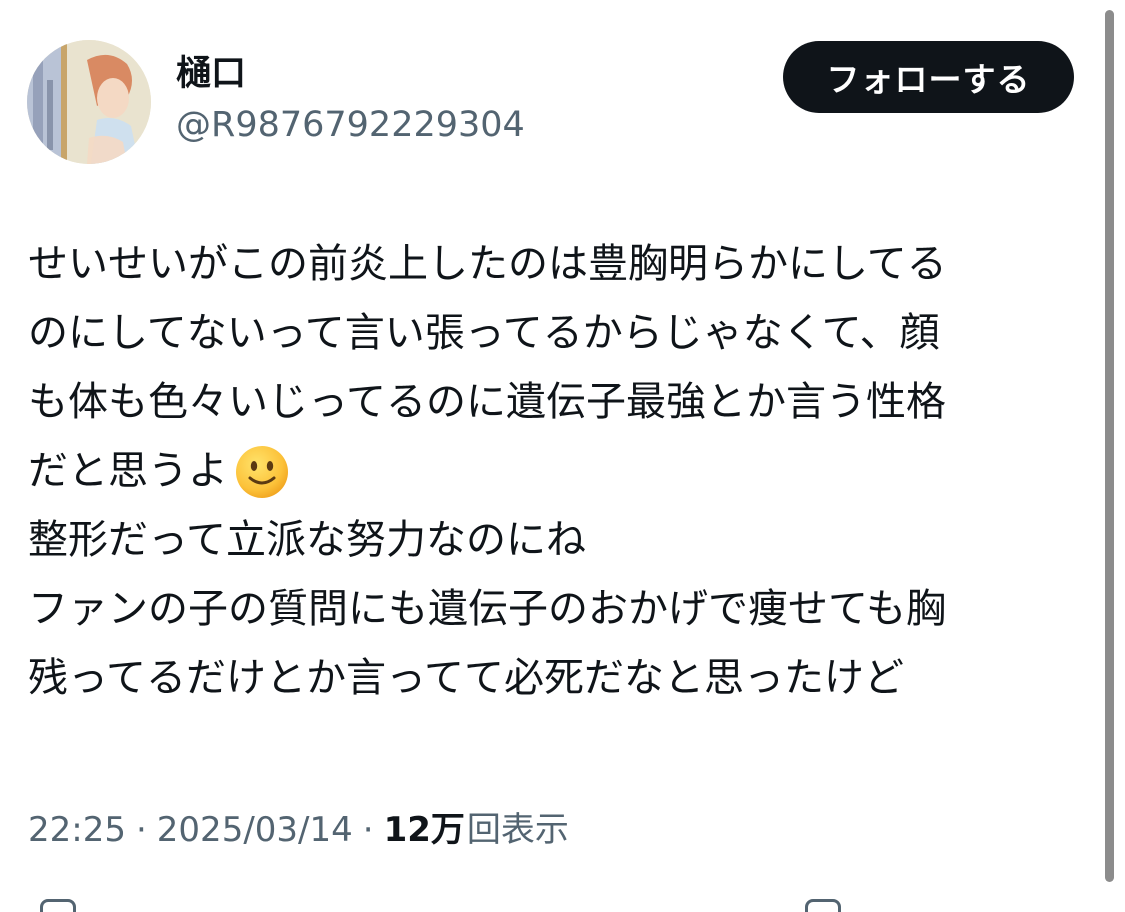 Image resolution: width=1125 pixels, height=912 pixels. Describe the element at coordinates (550, 902) in the screenshot. I see `action-bar` at that location.